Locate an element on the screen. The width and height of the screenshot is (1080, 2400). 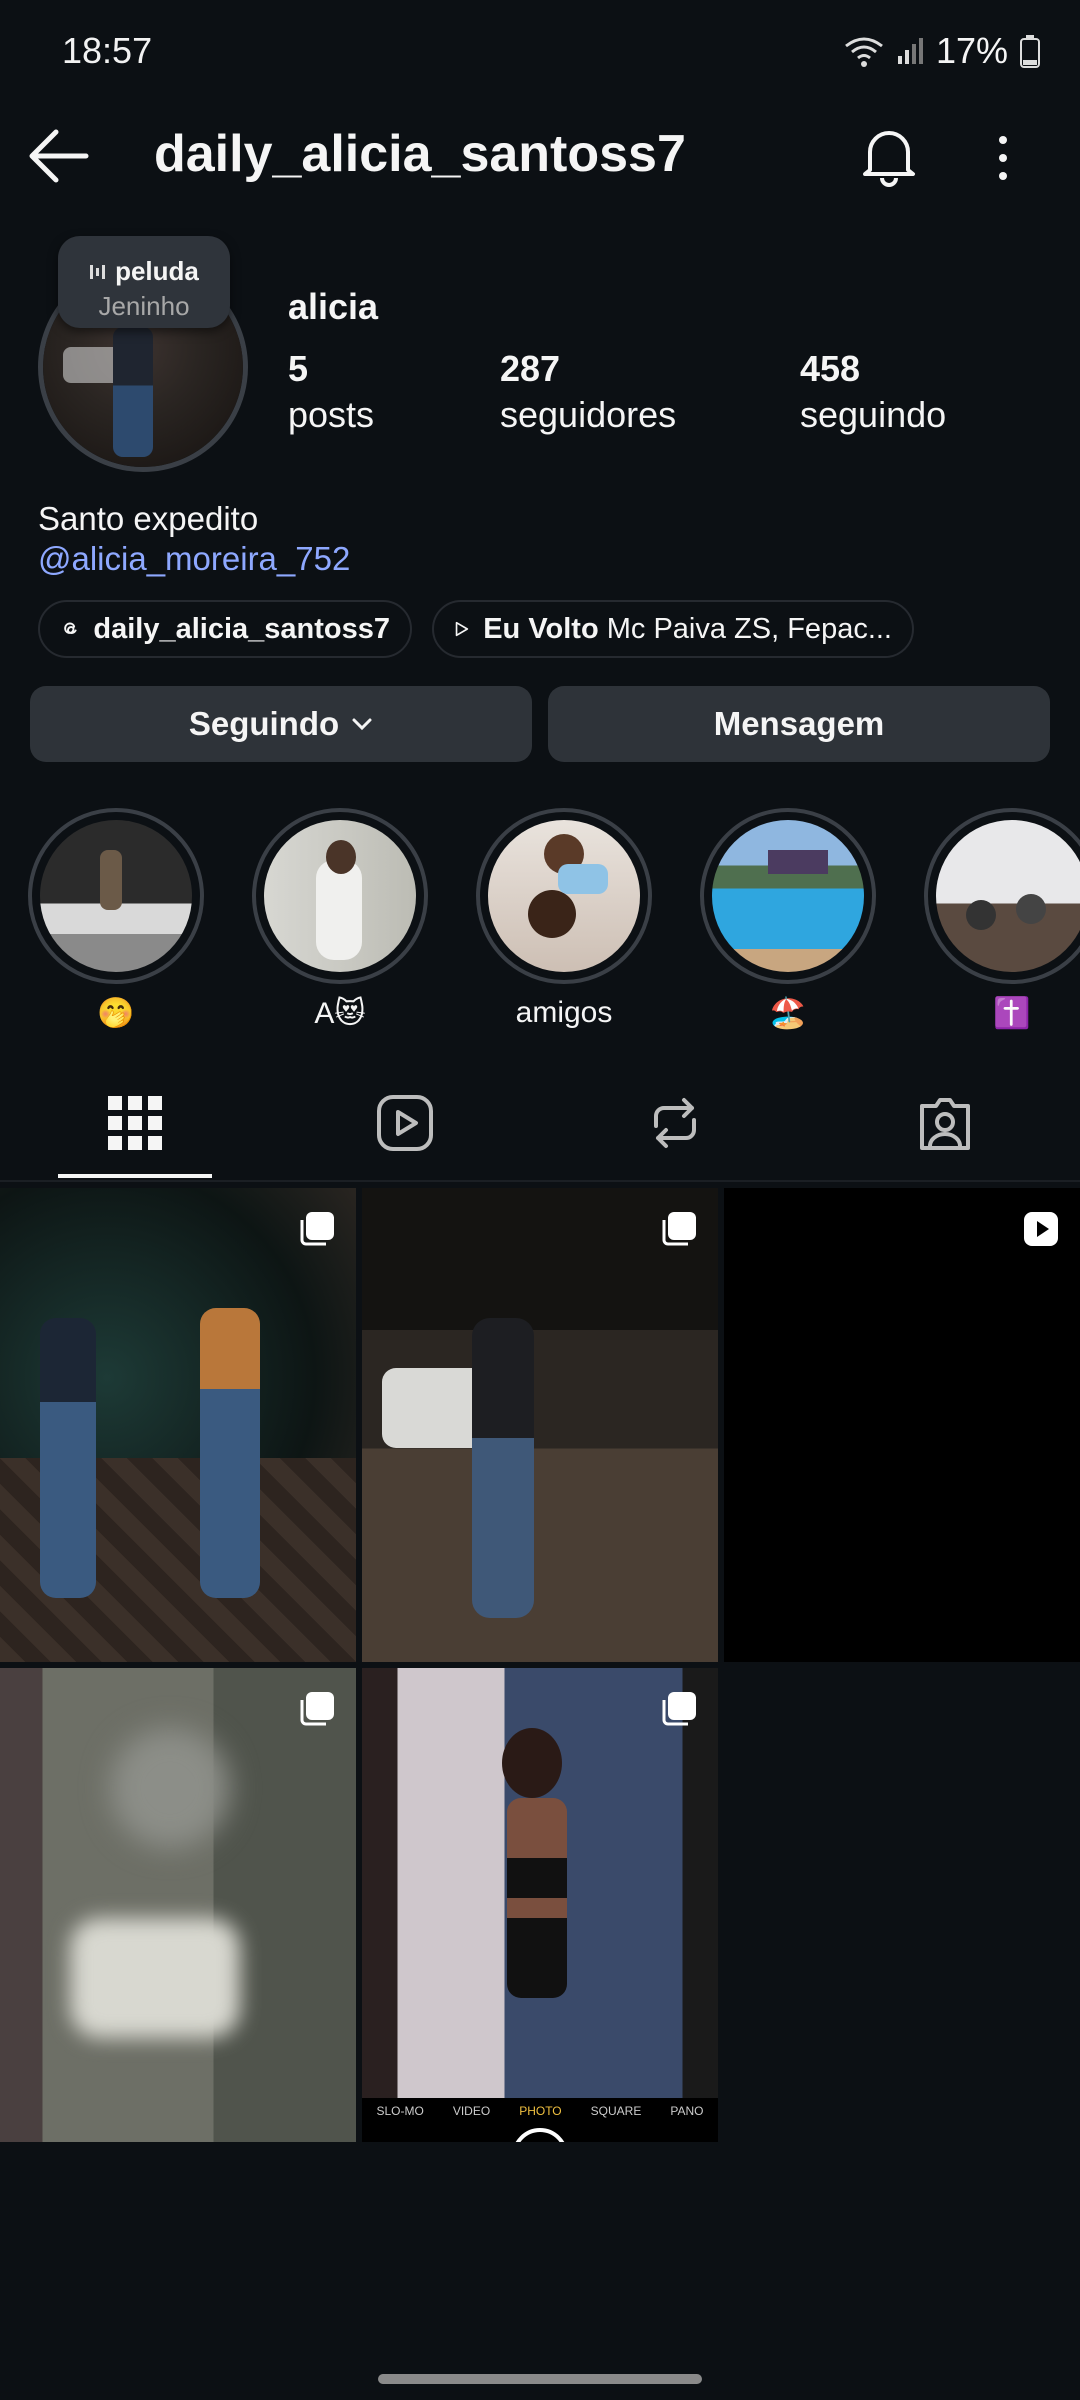
highlight-label: ✝️ is located at coordinates (1012, 1013).